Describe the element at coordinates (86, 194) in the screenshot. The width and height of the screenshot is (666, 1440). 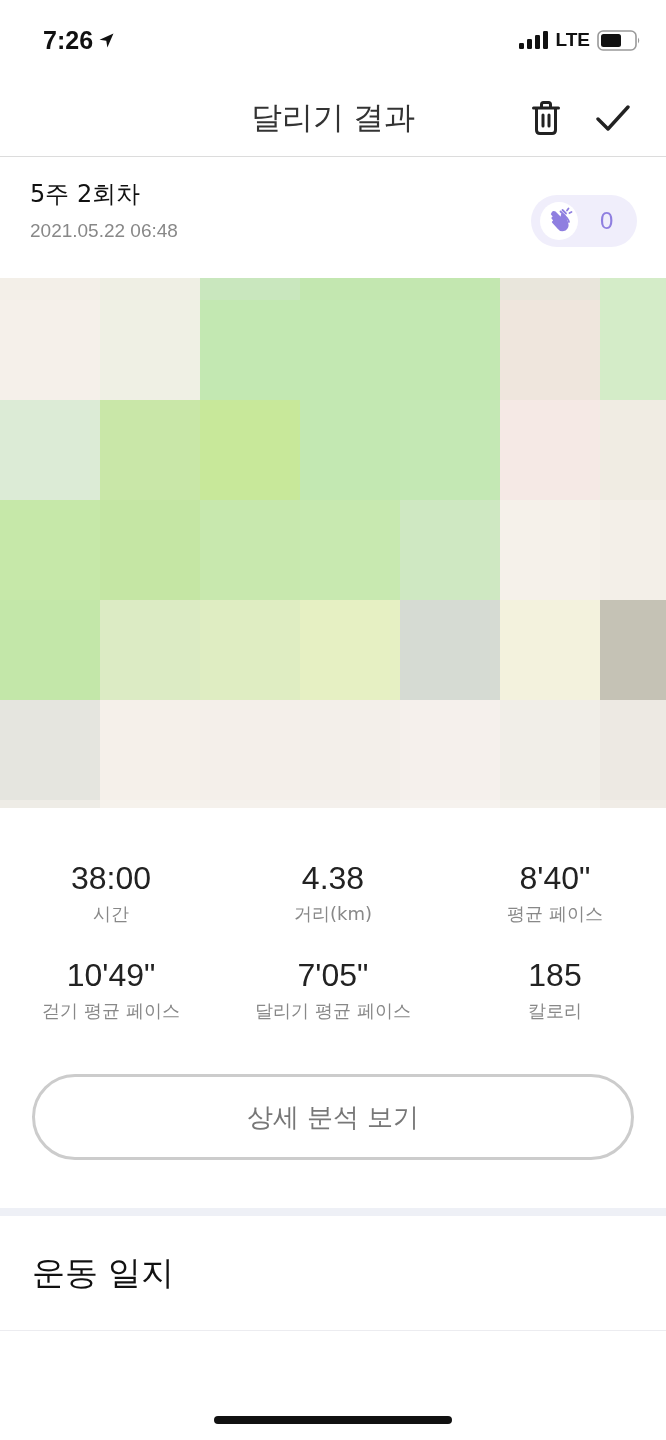
I see `run-title: 5주 2회차` at that location.